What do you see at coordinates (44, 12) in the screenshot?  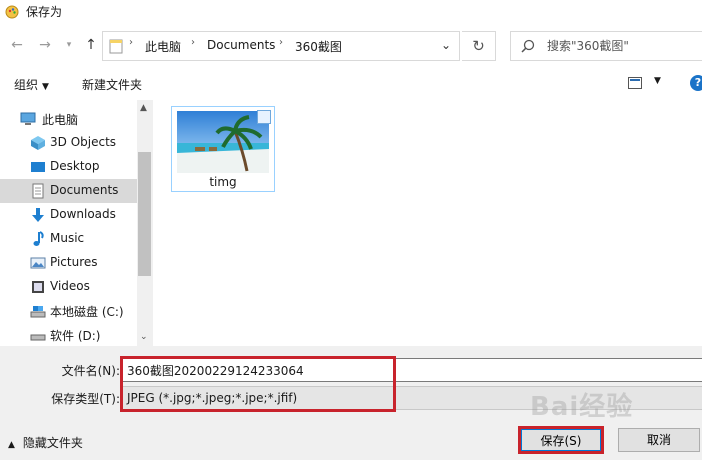 I see `window-title: 保存为` at bounding box center [44, 12].